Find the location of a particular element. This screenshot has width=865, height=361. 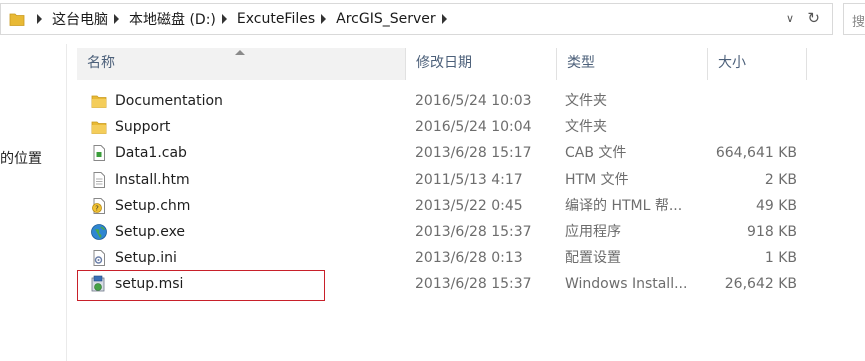

file-type: HTM 文件 is located at coordinates (597, 179).